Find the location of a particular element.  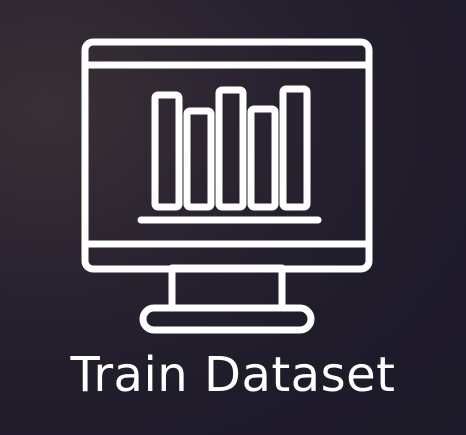

monitor-neck is located at coordinates (227, 288).